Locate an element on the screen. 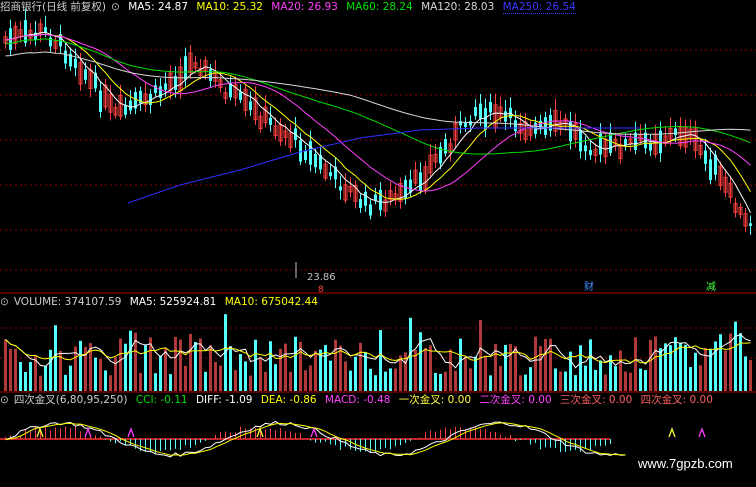 The image size is (756, 487). macd-value: MACD: -0.48 is located at coordinates (357, 400).